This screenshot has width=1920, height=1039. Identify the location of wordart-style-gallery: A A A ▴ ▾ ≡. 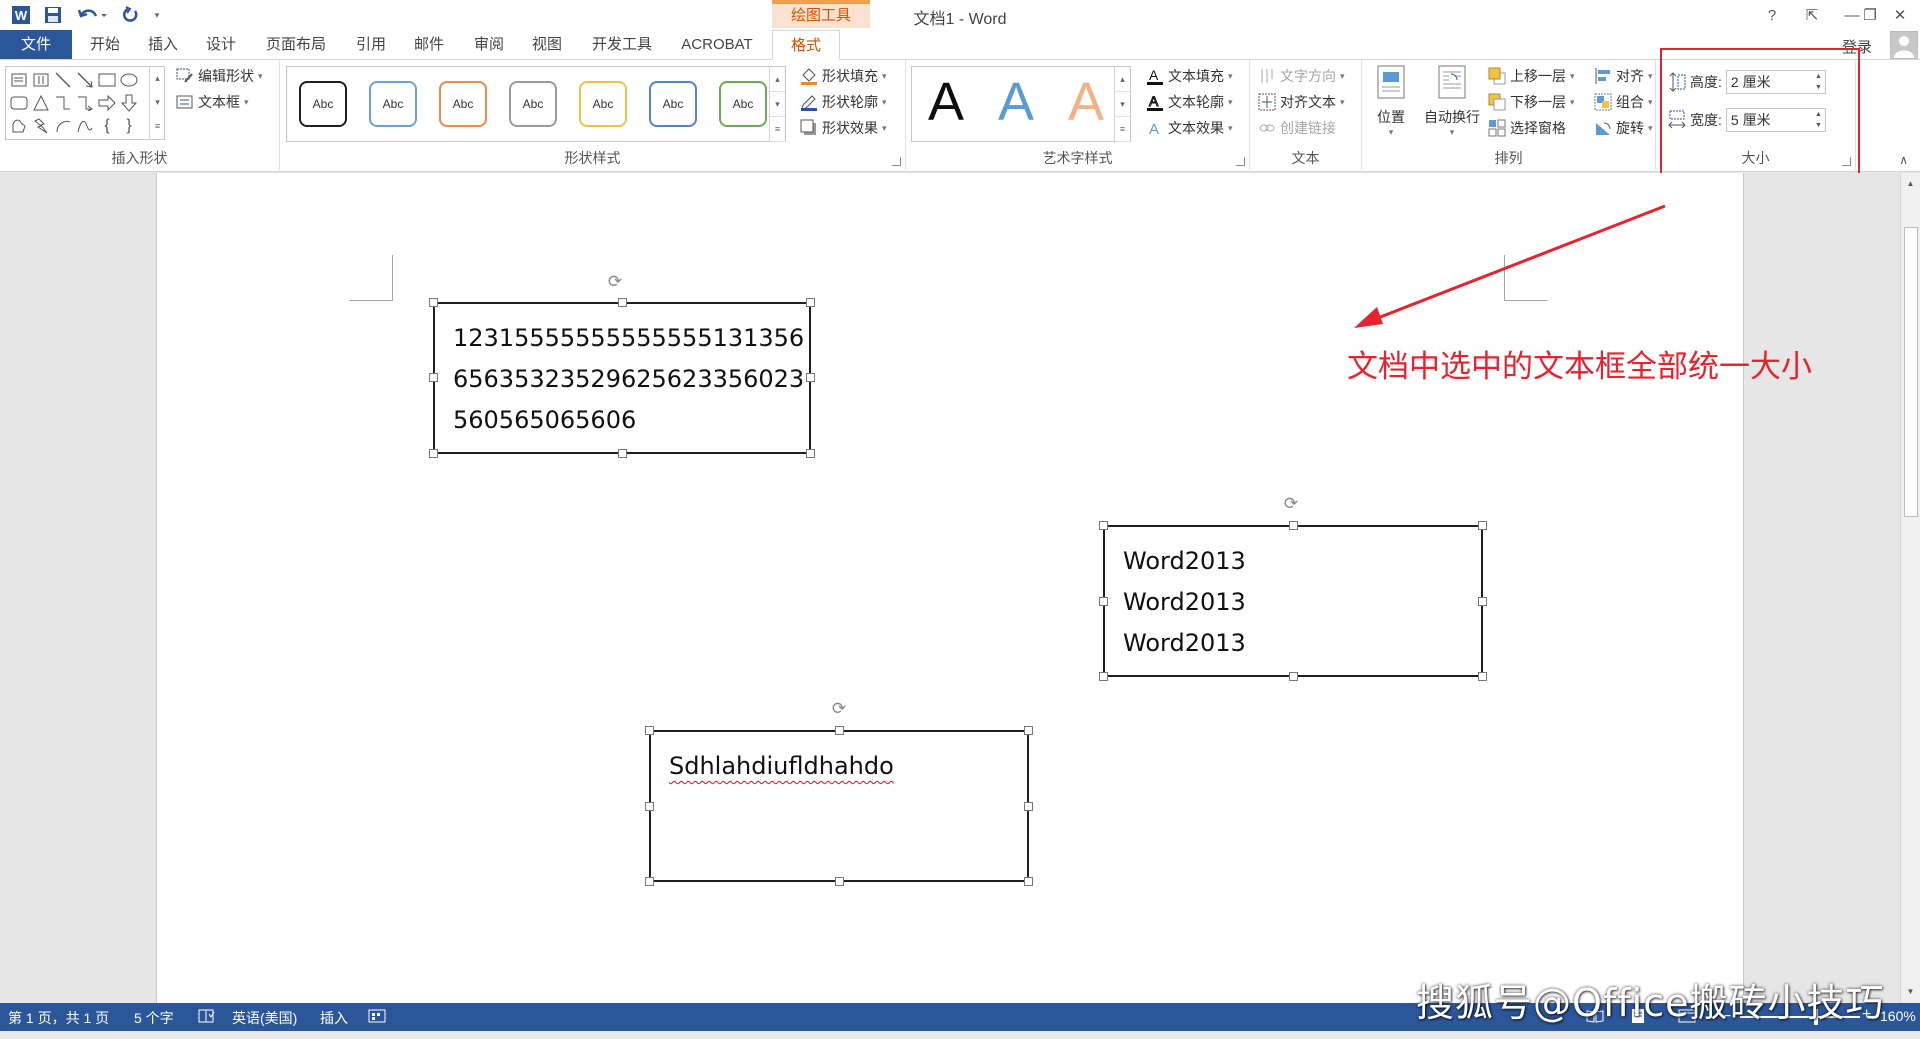
(1021, 104).